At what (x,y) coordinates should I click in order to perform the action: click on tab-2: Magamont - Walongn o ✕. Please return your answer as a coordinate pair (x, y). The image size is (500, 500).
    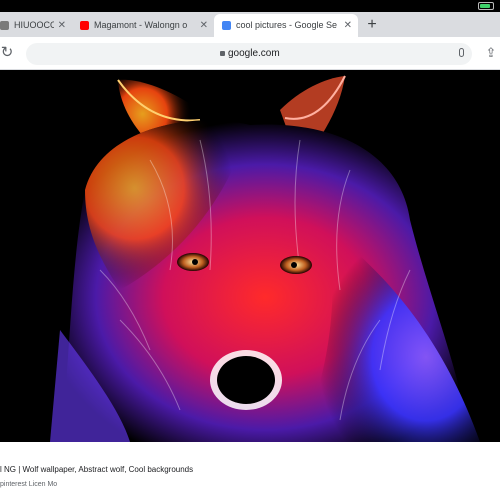
    Looking at the image, I should click on (143, 25).